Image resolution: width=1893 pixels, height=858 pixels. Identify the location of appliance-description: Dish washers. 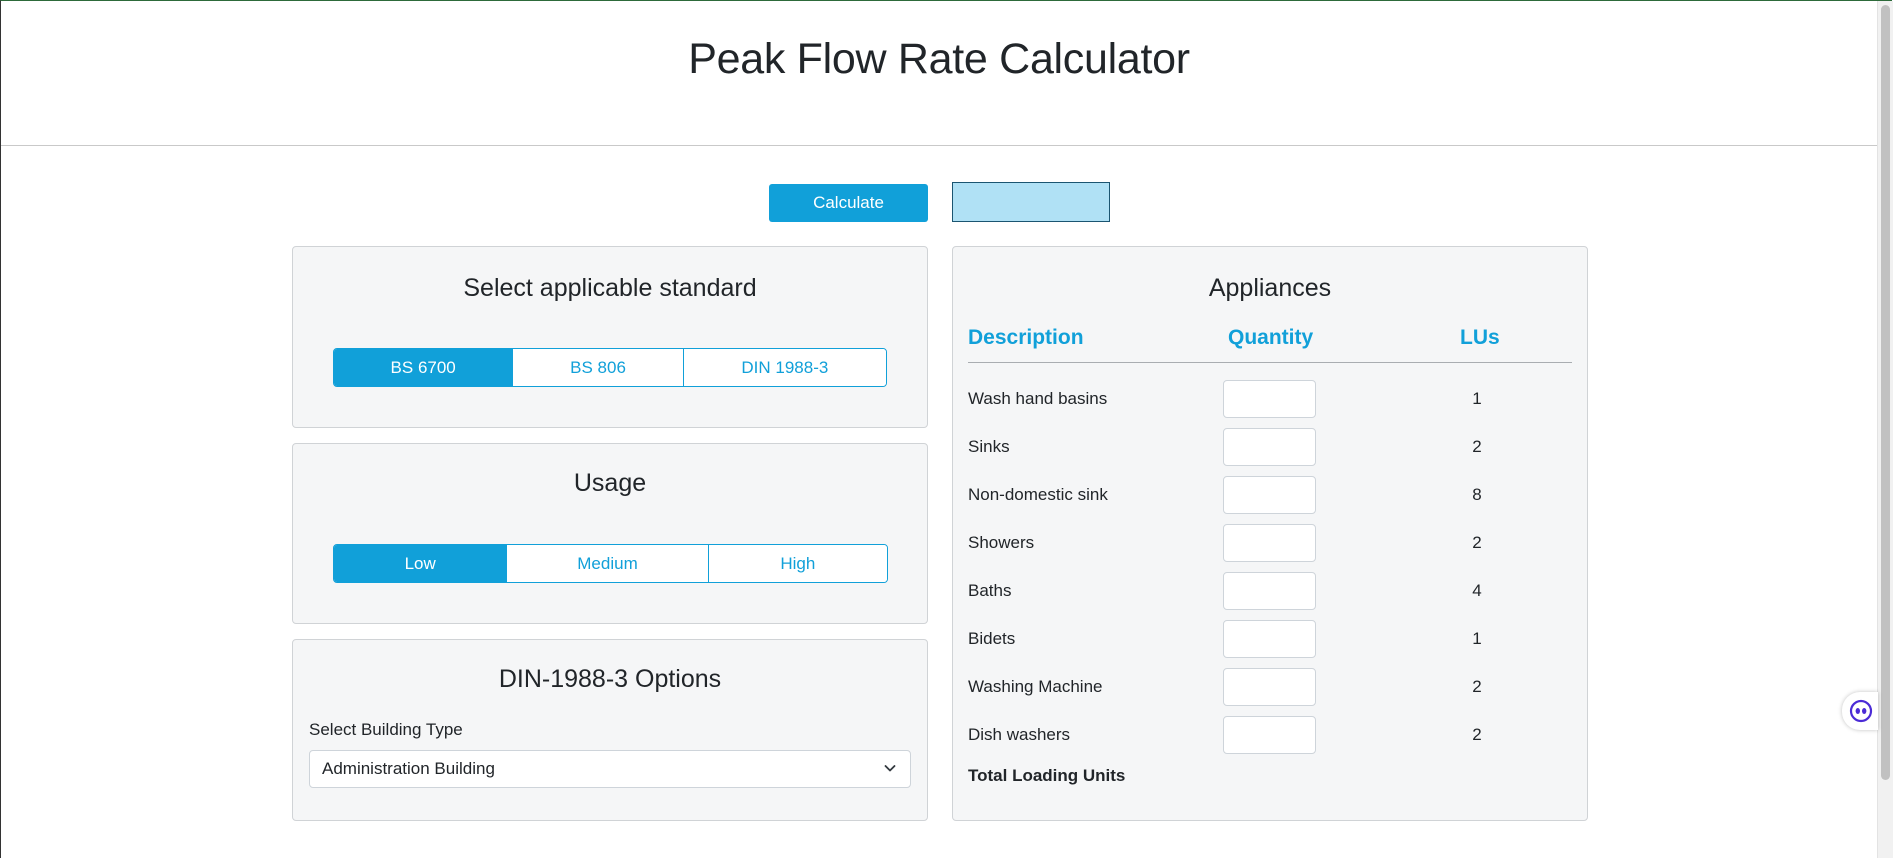
(1019, 734).